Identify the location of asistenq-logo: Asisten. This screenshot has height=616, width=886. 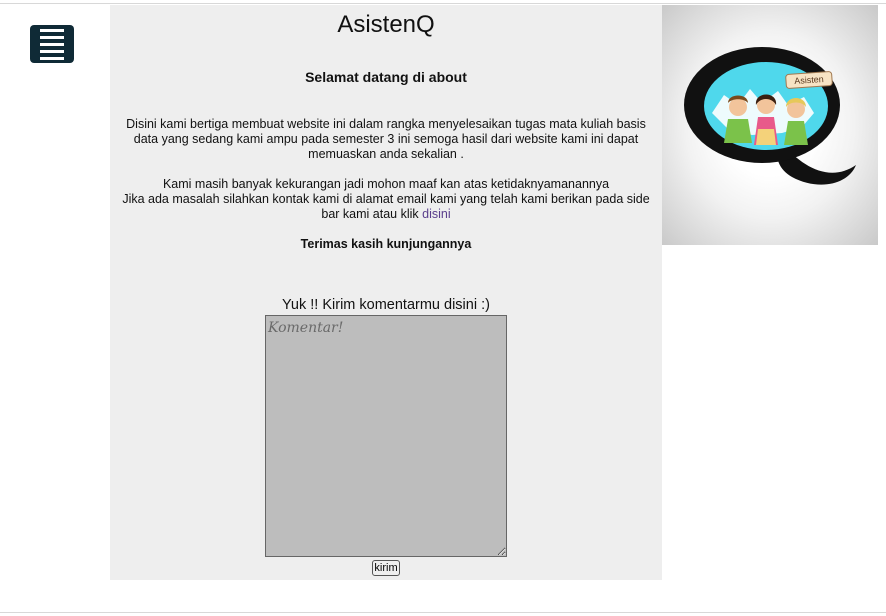
(770, 116).